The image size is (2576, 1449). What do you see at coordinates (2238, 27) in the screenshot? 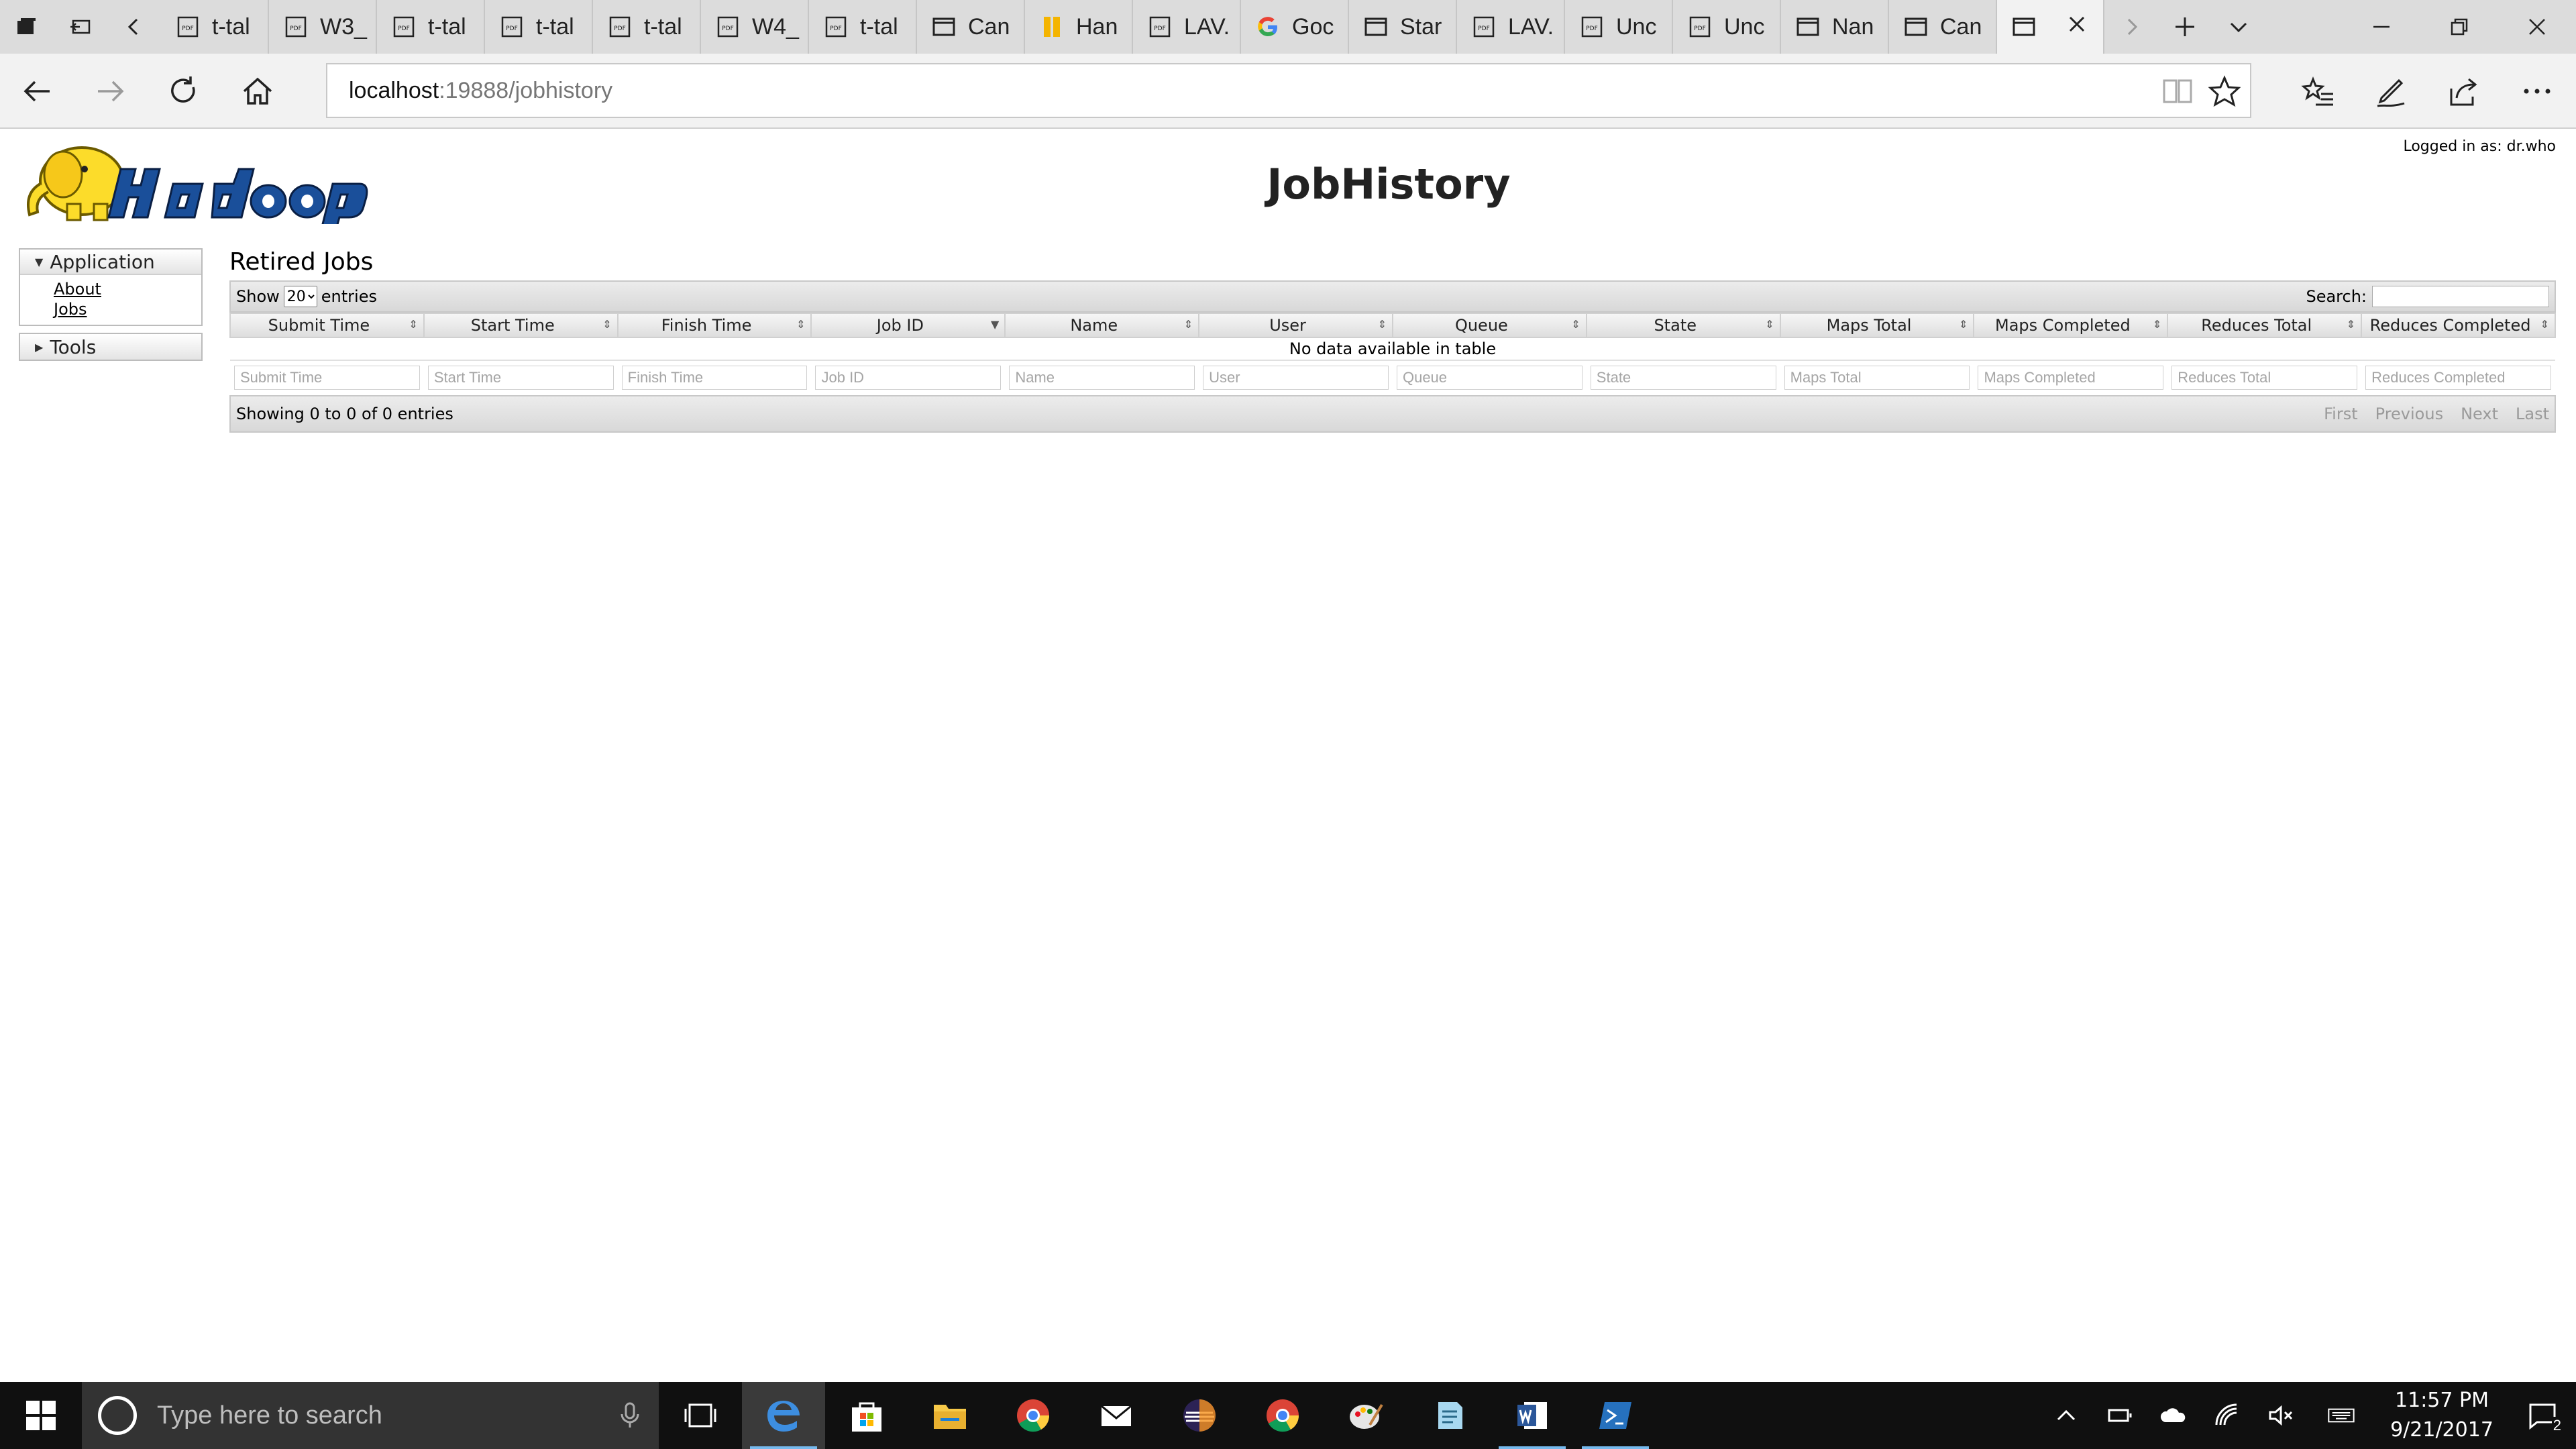
I see `tab-preview-chevron-down-icon` at bounding box center [2238, 27].